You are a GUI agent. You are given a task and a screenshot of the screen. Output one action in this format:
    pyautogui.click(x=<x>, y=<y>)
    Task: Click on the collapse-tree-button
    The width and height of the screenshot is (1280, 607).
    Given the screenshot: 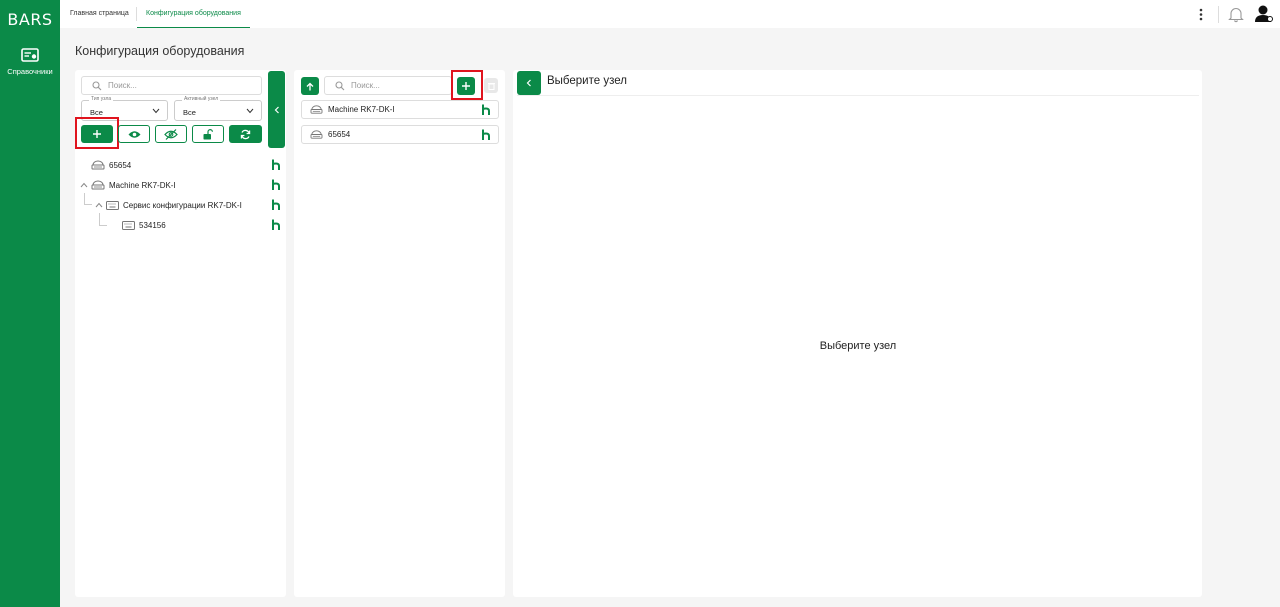 What is the action you would take?
    pyautogui.click(x=276, y=109)
    